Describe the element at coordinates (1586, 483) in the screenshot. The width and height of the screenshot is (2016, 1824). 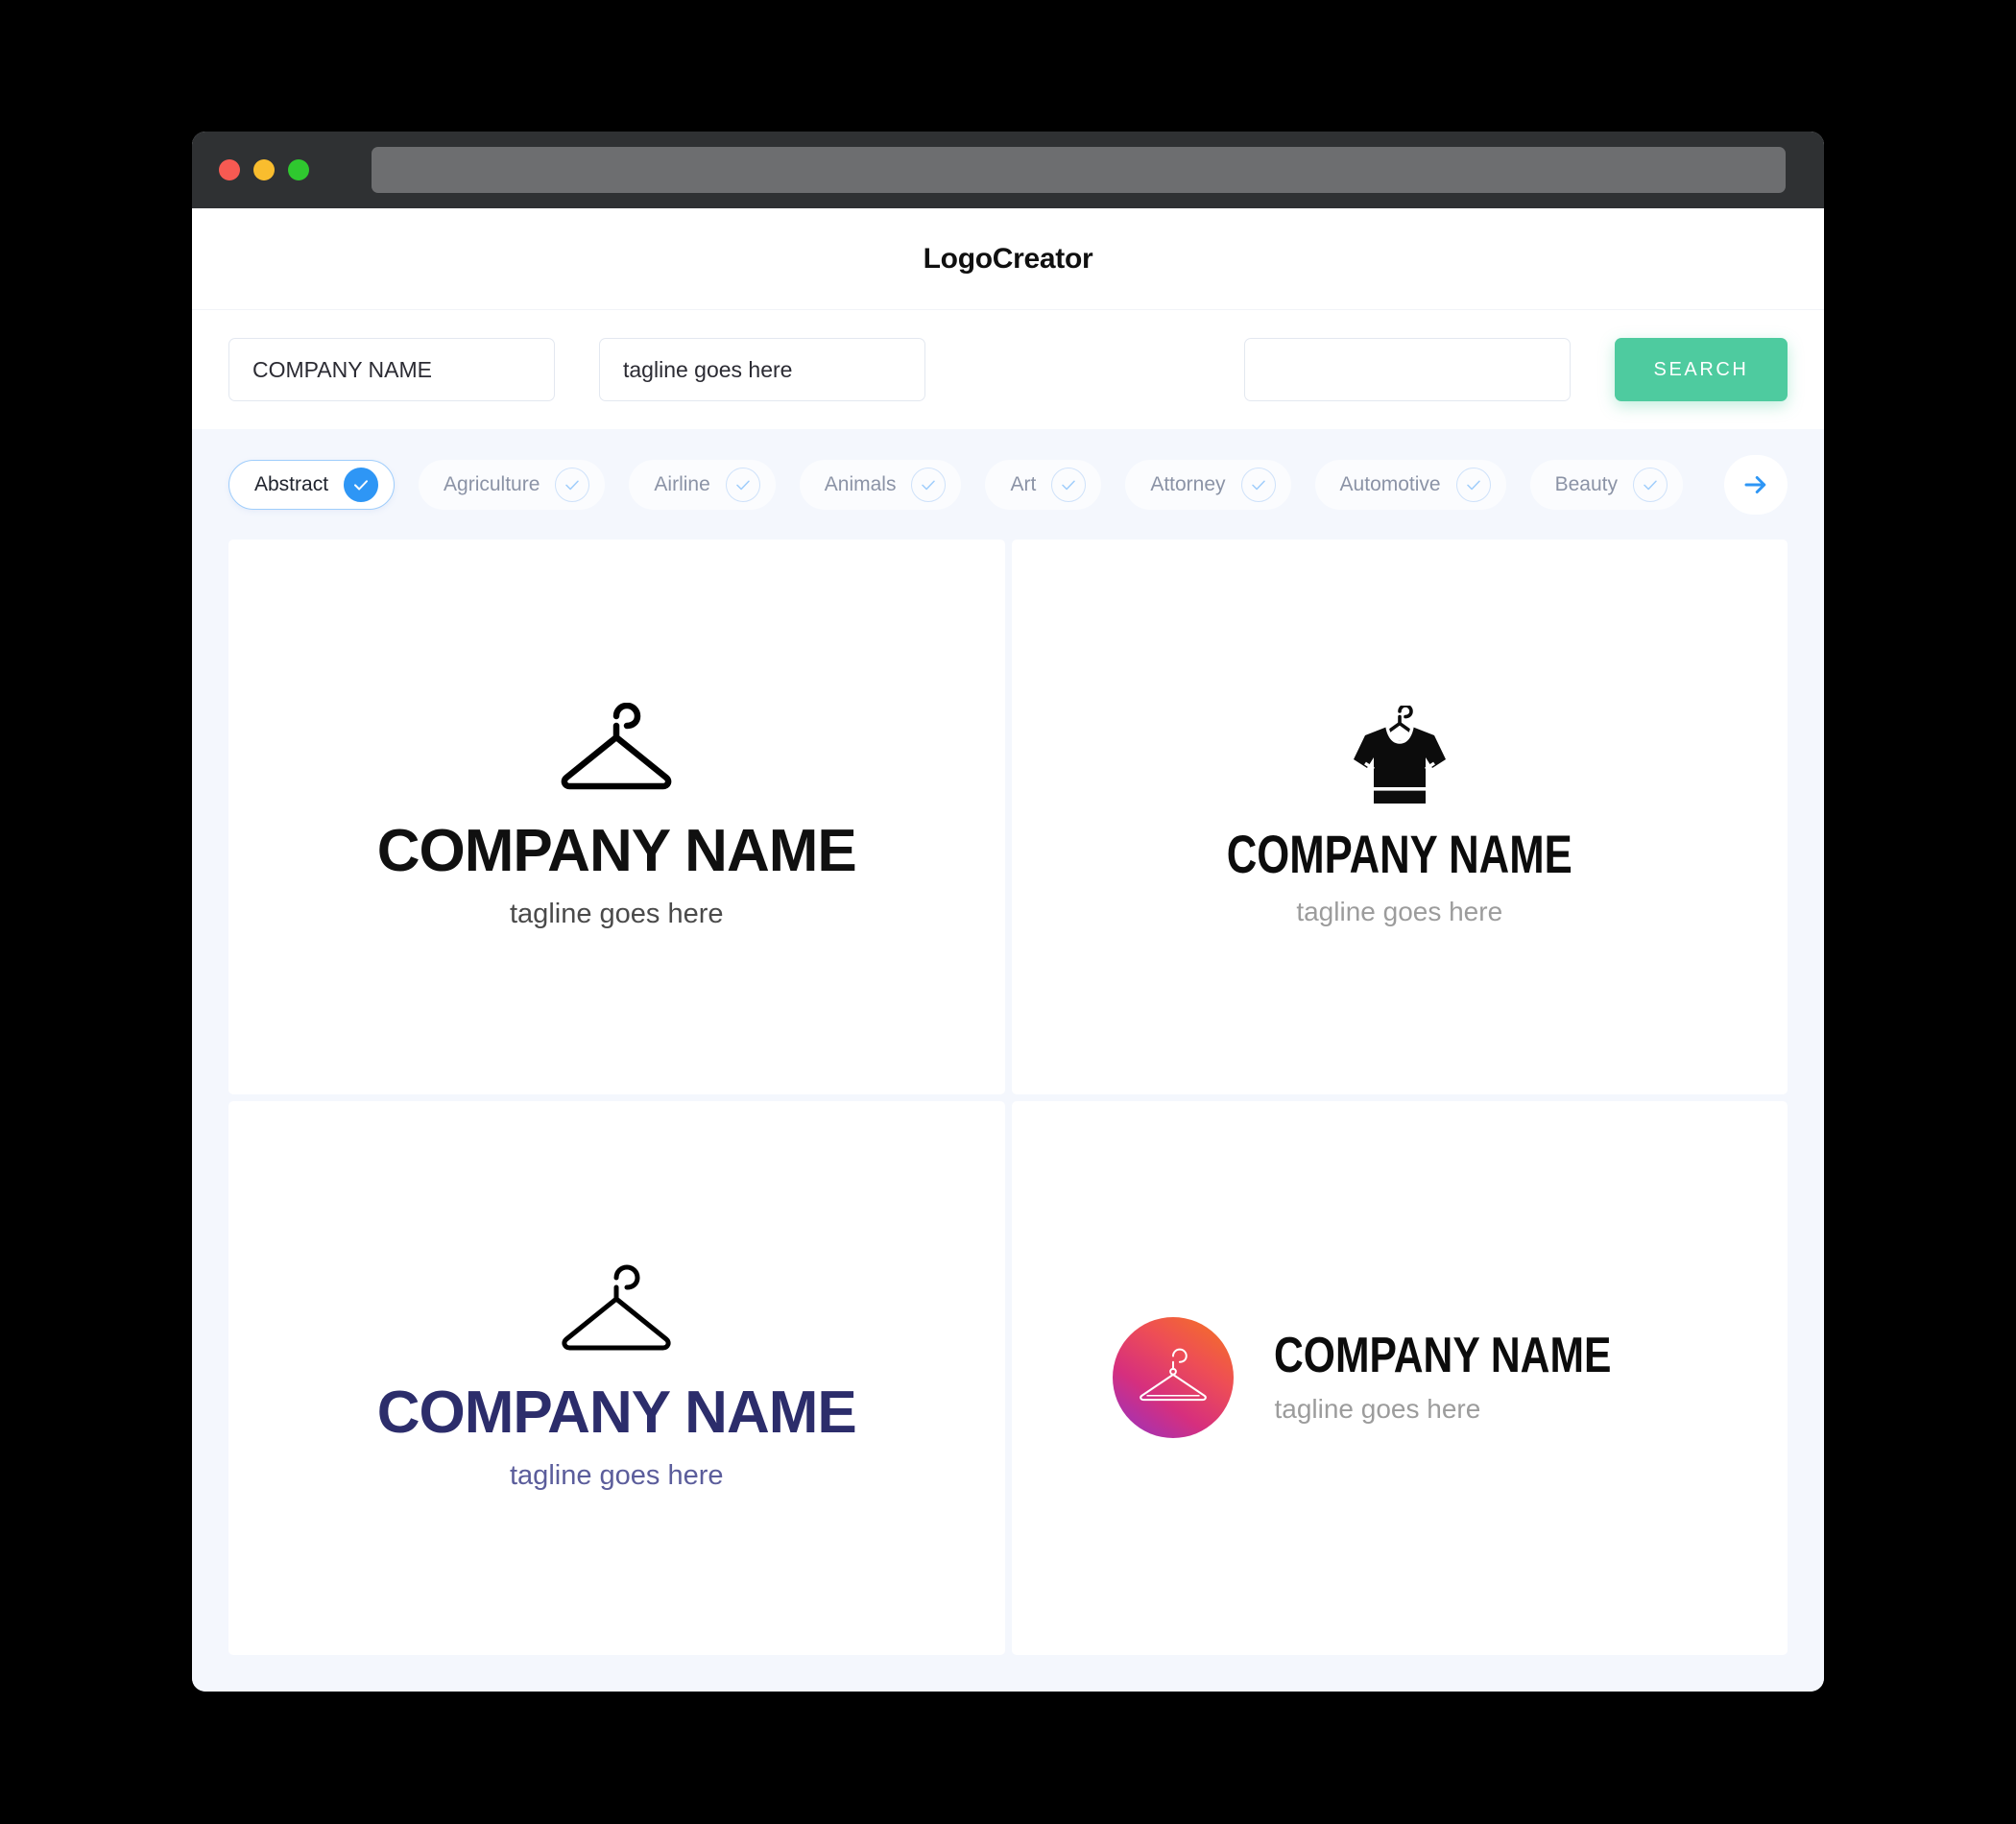
I see `category-chip-label: Beauty` at that location.